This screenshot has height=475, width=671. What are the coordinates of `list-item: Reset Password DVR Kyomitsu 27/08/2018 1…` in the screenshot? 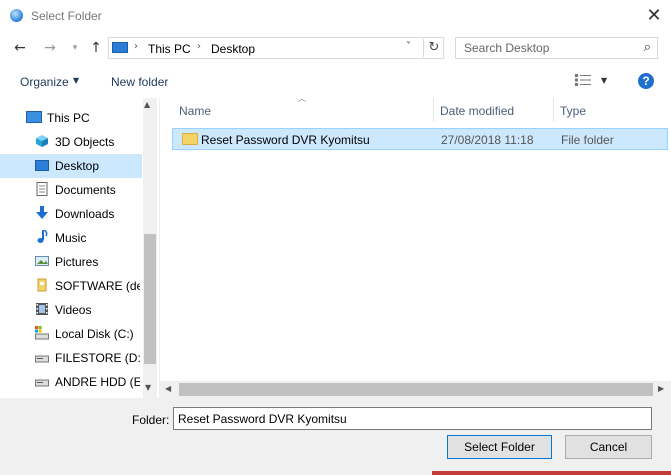 It's located at (420, 139).